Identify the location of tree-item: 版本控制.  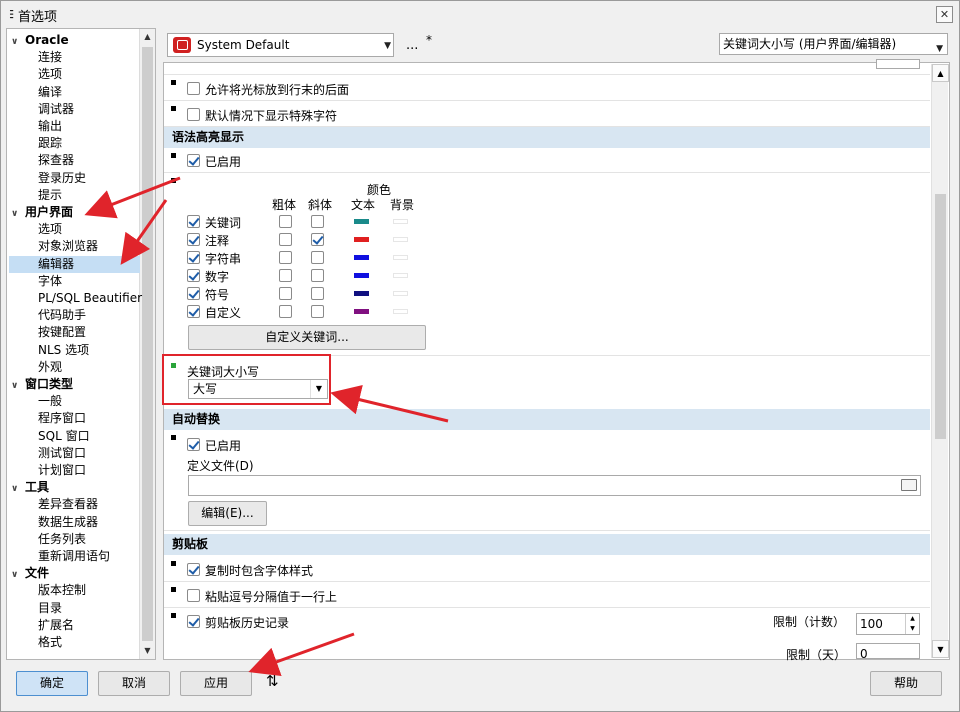
(62, 590).